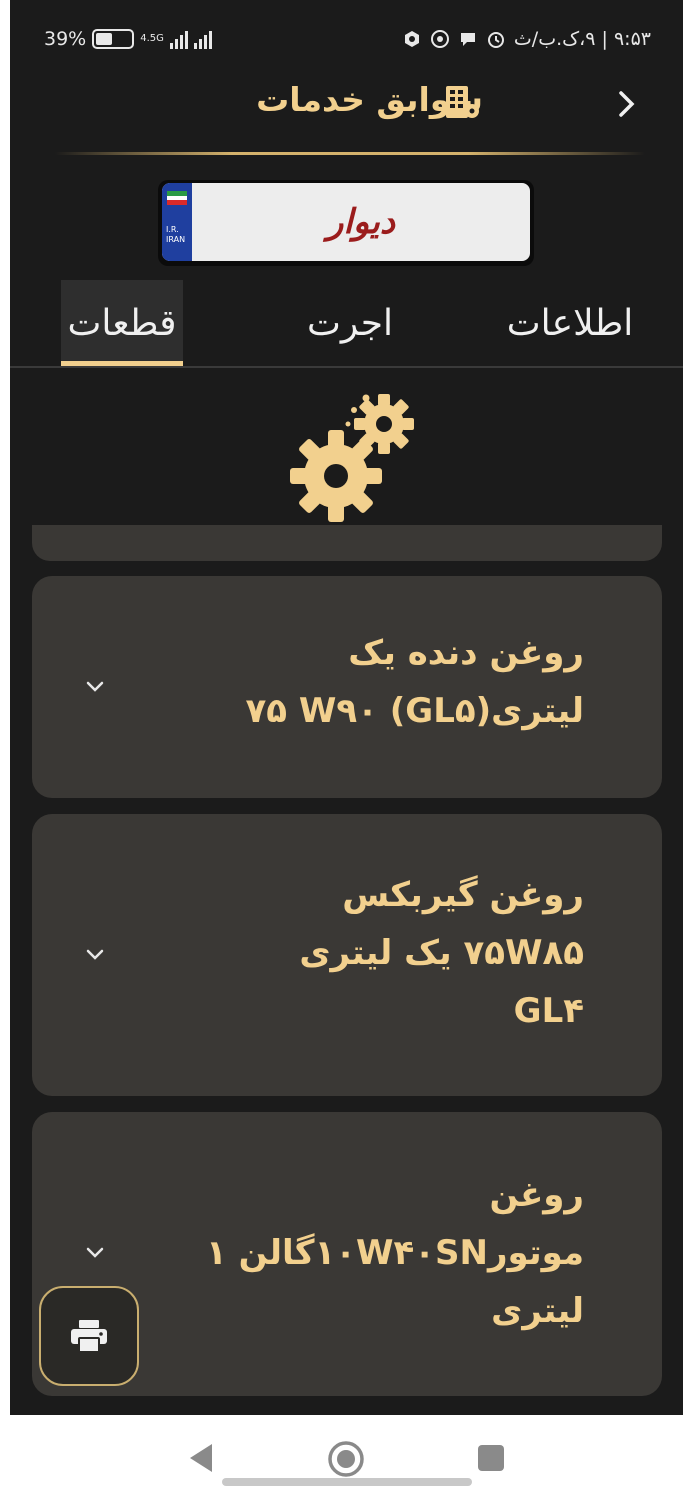 The width and height of the screenshot is (693, 1500). I want to click on part-card: روغن دنده یک لیتری(GL۵) ۷۵ W۹۰, so click(347, 687).